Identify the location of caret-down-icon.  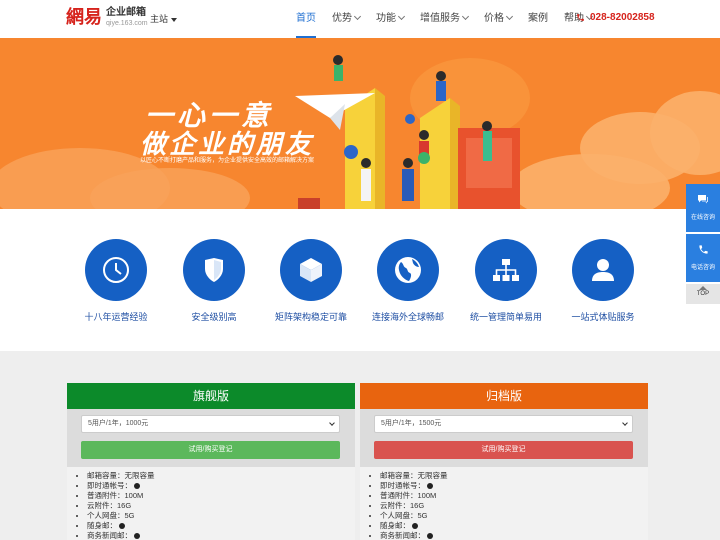
(174, 19).